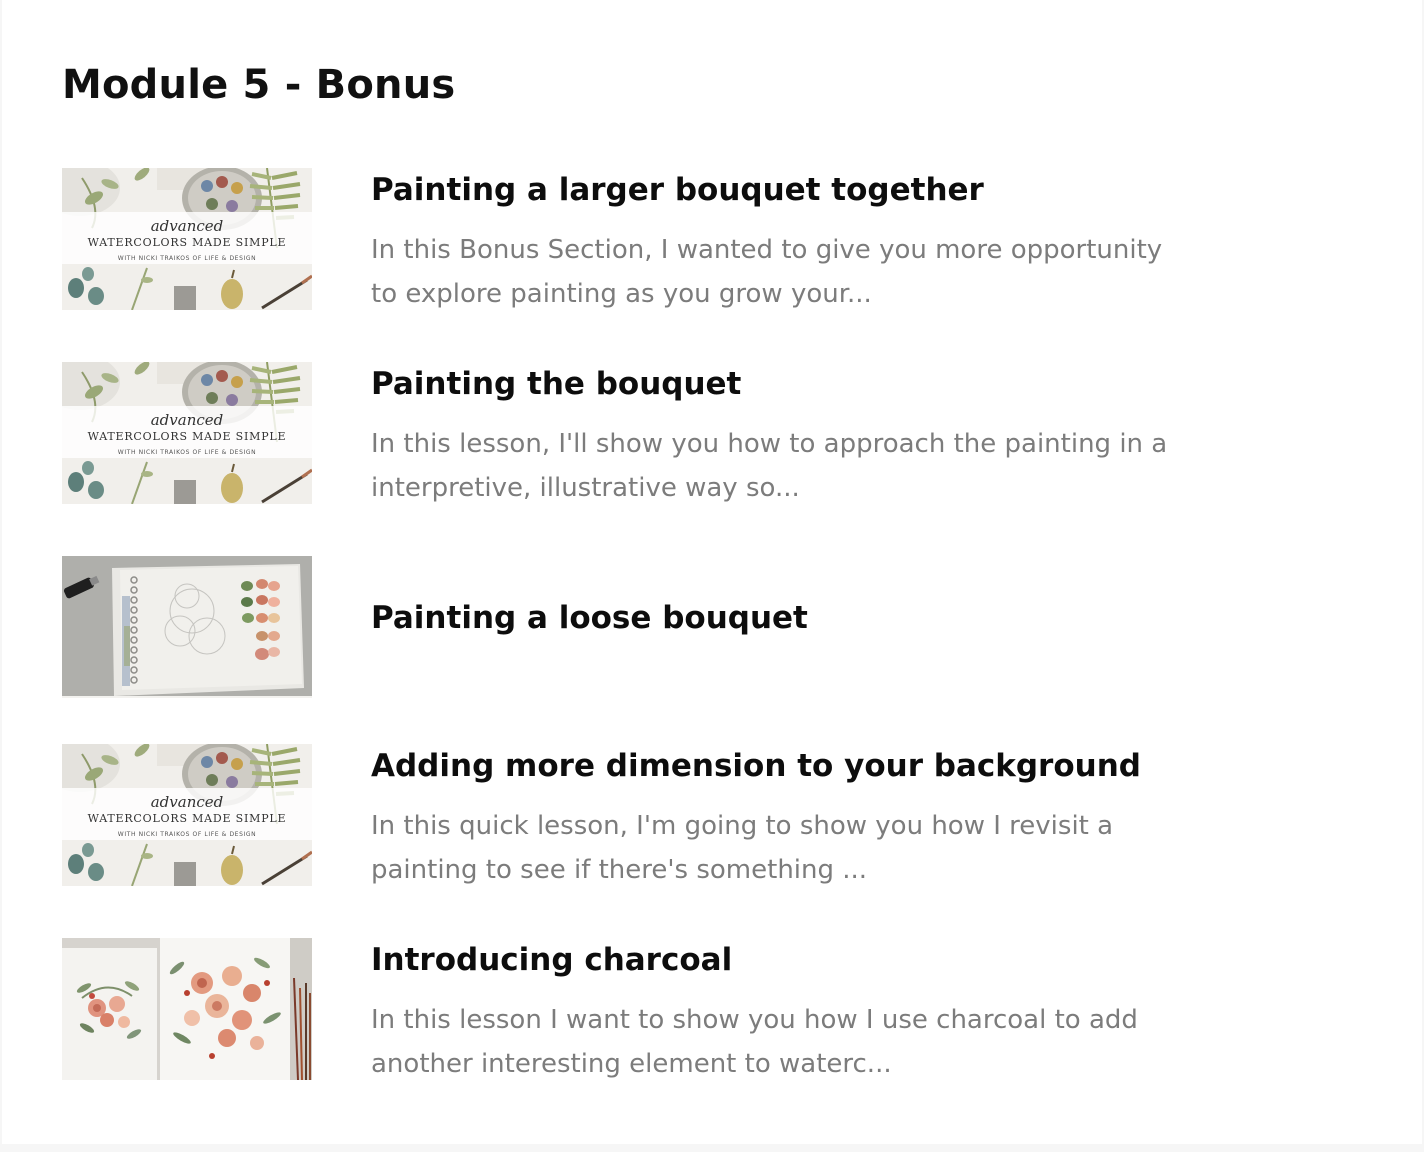 The image size is (1424, 1152). What do you see at coordinates (556, 384) in the screenshot?
I see `lesson-title: Painting the bouquet` at bounding box center [556, 384].